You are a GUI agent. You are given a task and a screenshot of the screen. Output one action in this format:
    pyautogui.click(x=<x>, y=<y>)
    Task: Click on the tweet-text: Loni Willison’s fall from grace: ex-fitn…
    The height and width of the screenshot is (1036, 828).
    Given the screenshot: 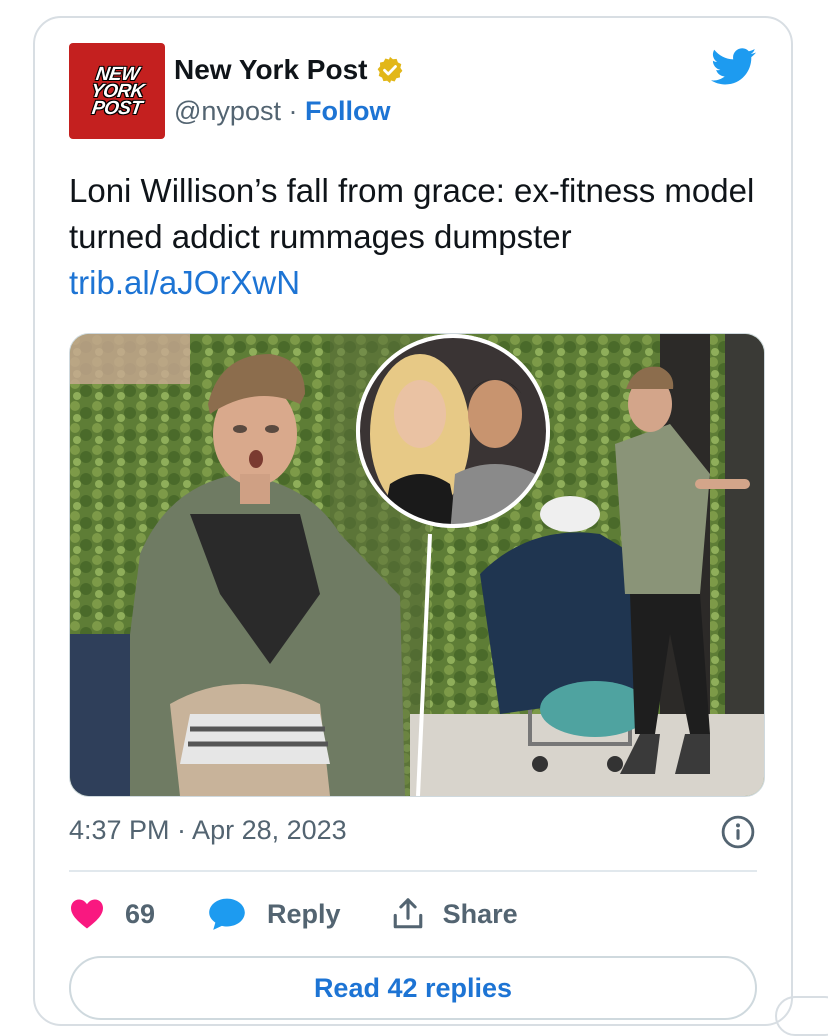 What is the action you would take?
    pyautogui.click(x=419, y=237)
    